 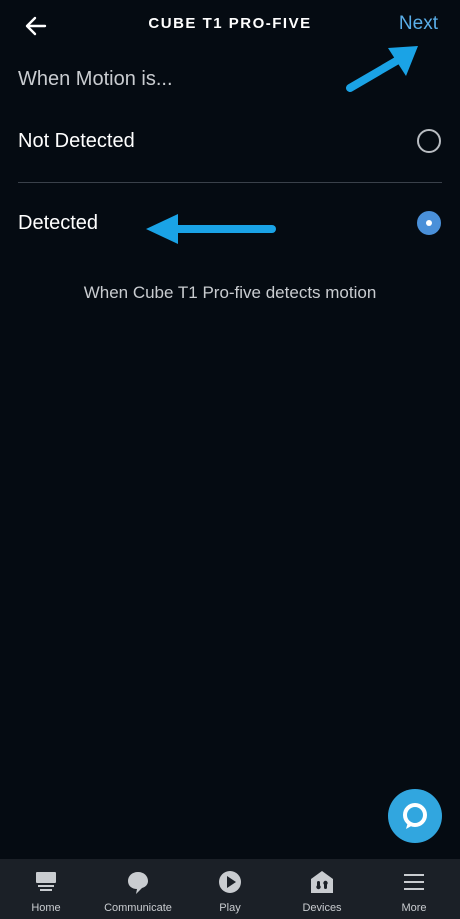 What do you see at coordinates (76, 141) in the screenshot?
I see `option-label: Not Detected` at bounding box center [76, 141].